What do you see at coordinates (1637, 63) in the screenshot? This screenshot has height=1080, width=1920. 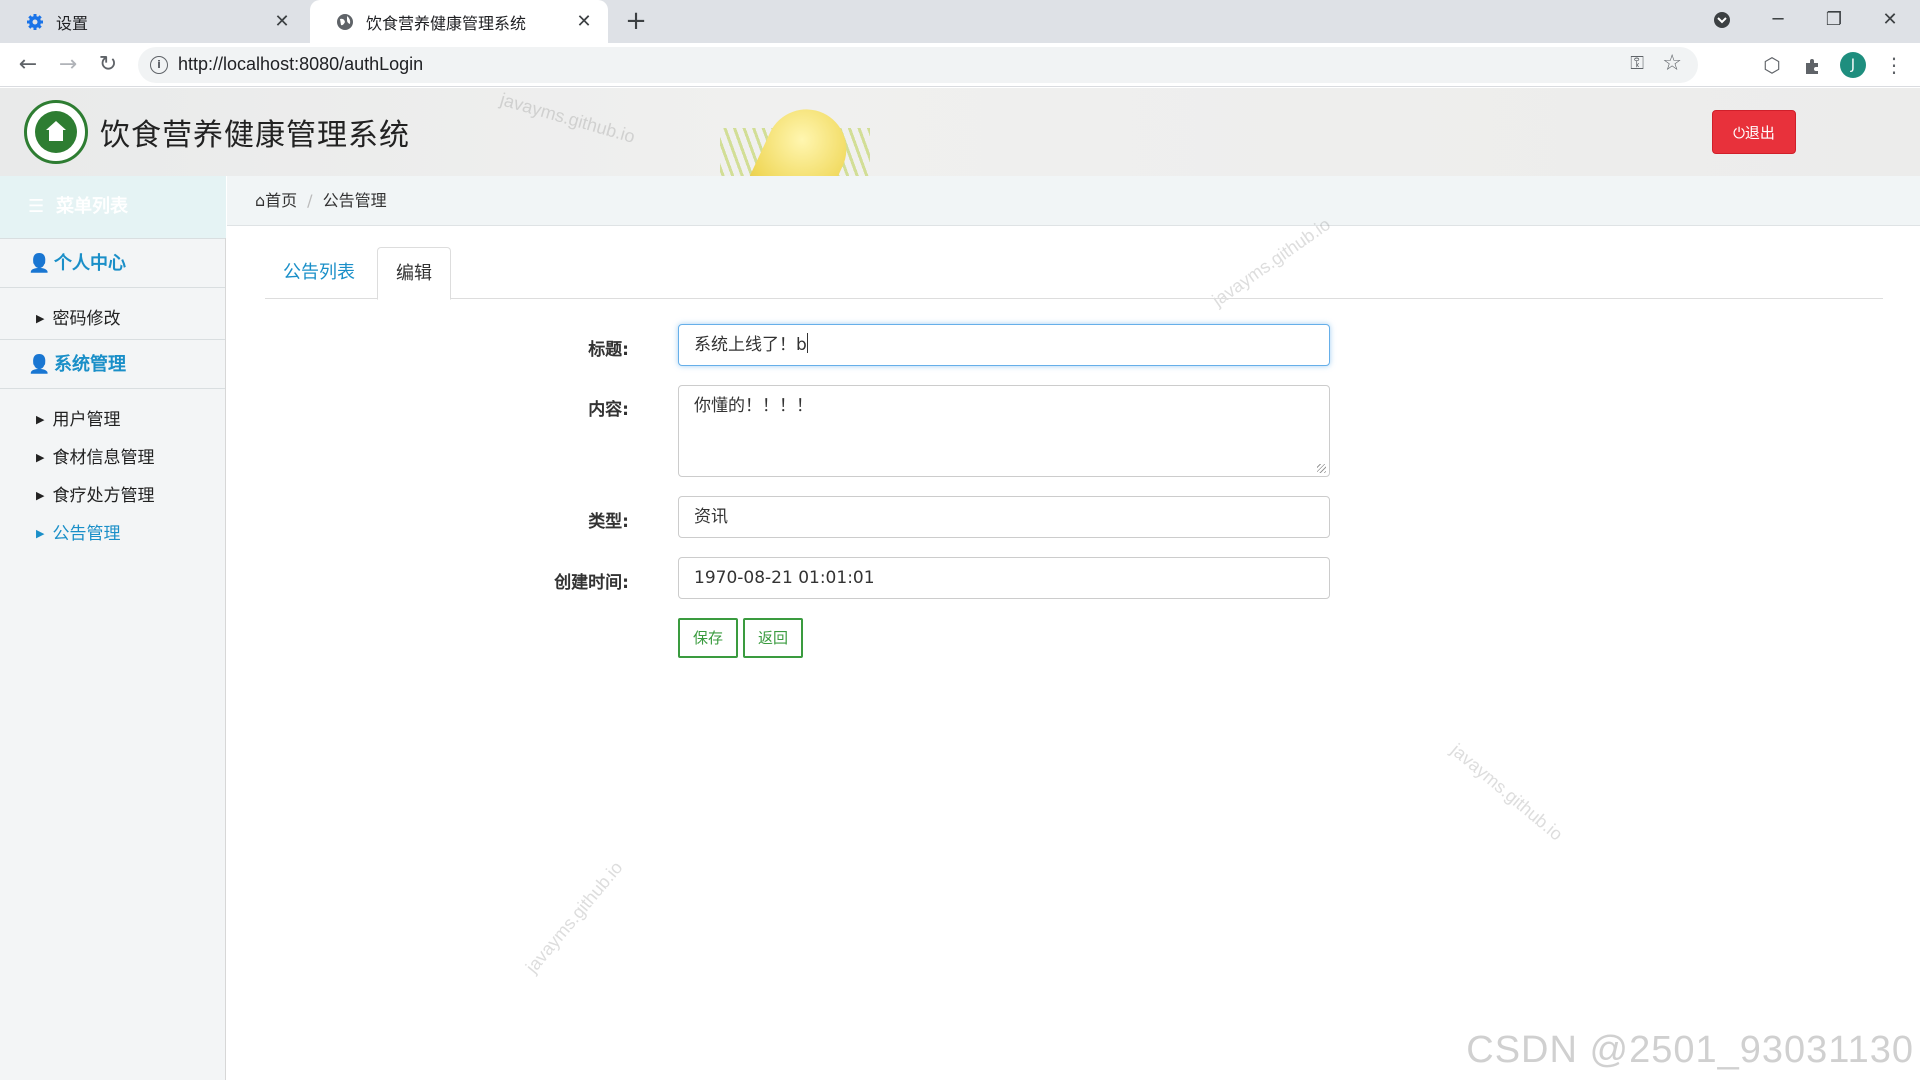 I see `key-icon: ⚿` at bounding box center [1637, 63].